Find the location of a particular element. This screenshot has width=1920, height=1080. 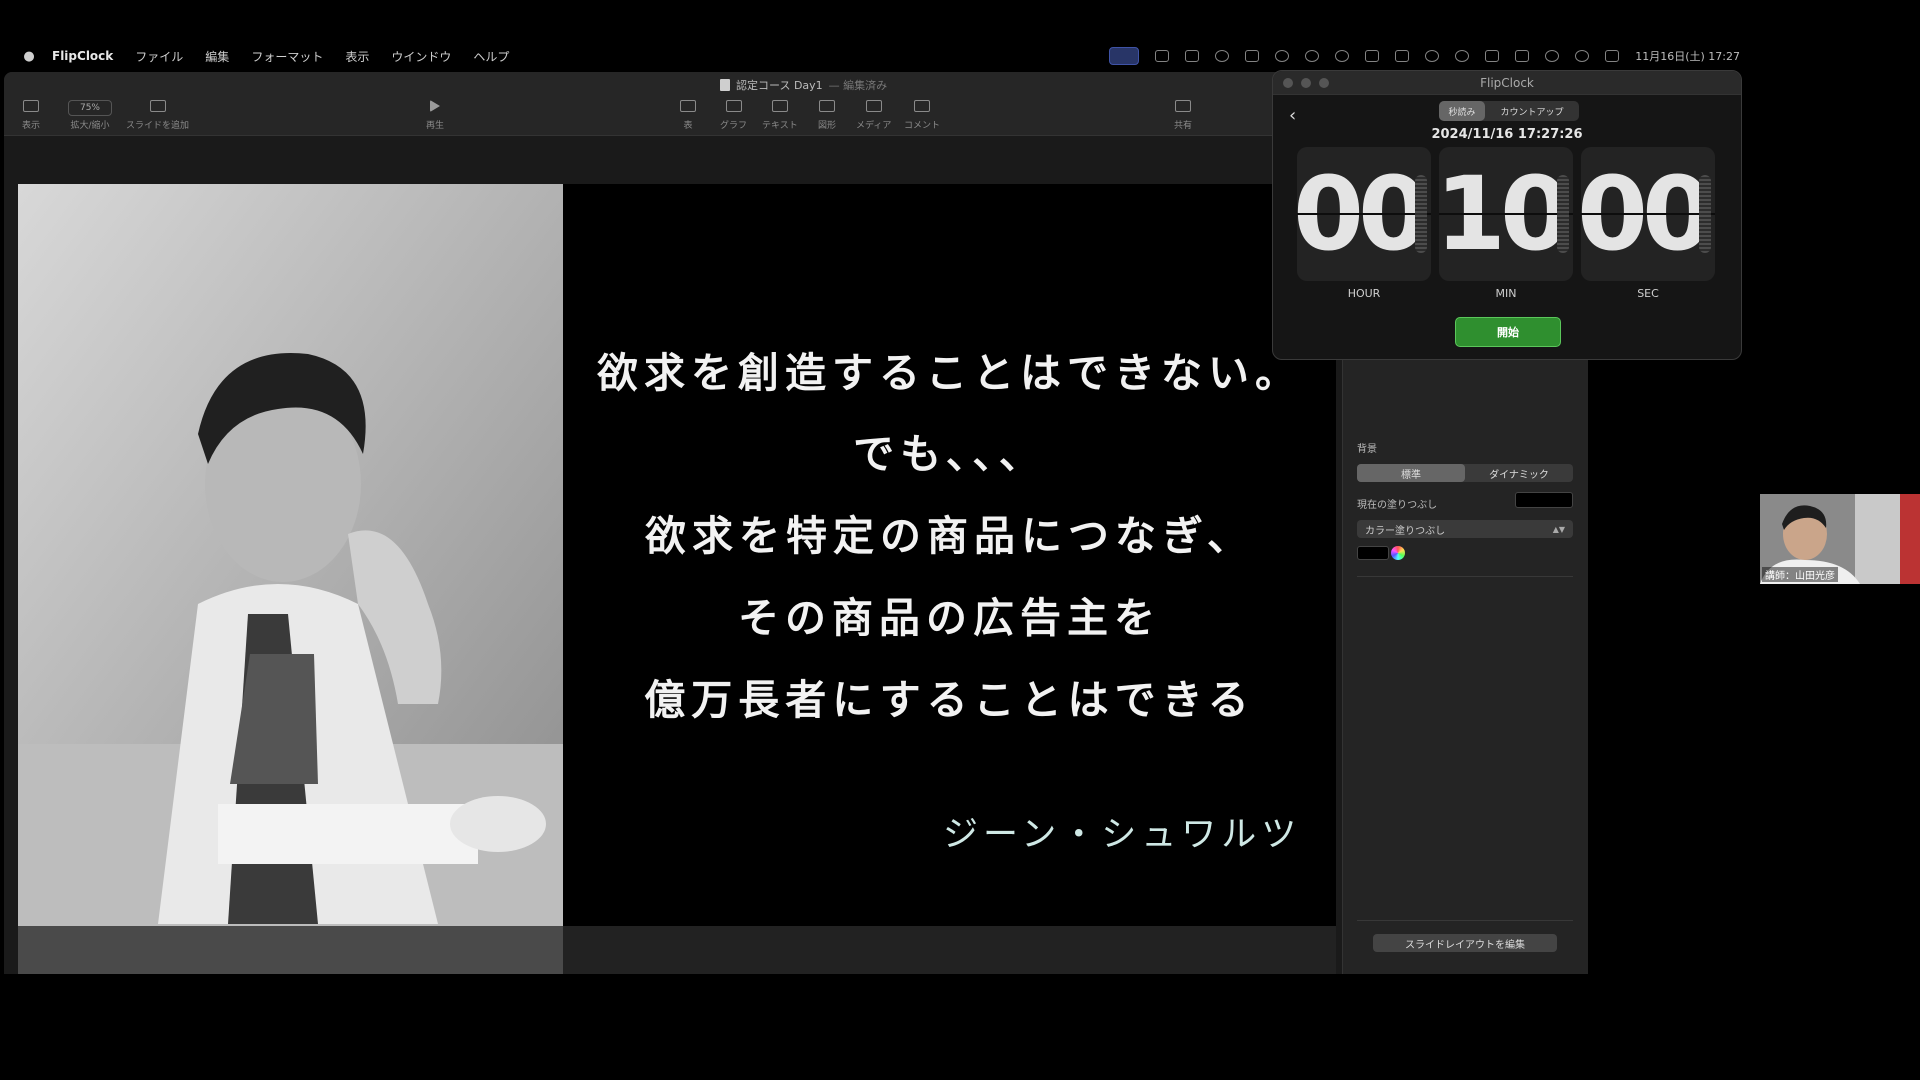

photo-overflow is located at coordinates (290, 950).